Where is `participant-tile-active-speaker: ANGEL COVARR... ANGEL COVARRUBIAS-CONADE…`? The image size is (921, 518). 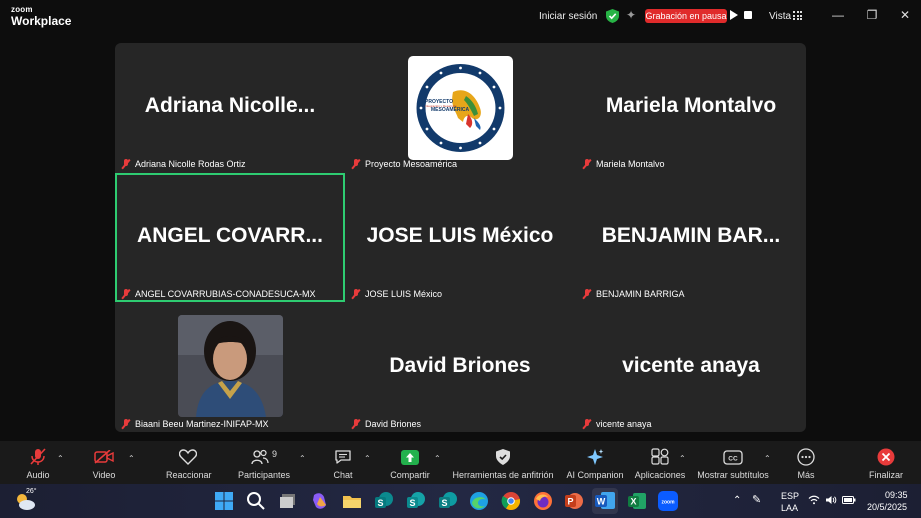 participant-tile-active-speaker: ANGEL COVARR... ANGEL COVARRUBIAS-CONADE… is located at coordinates (230, 237).